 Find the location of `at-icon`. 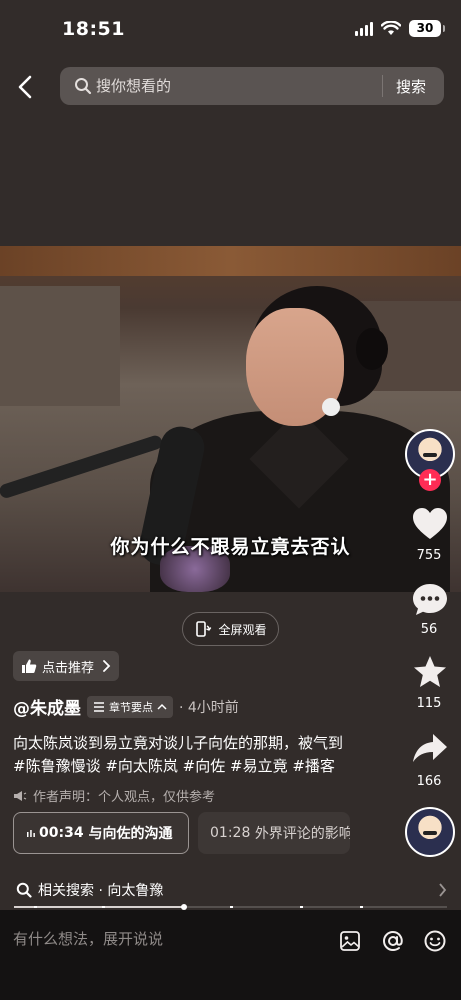

at-icon is located at coordinates (393, 941).